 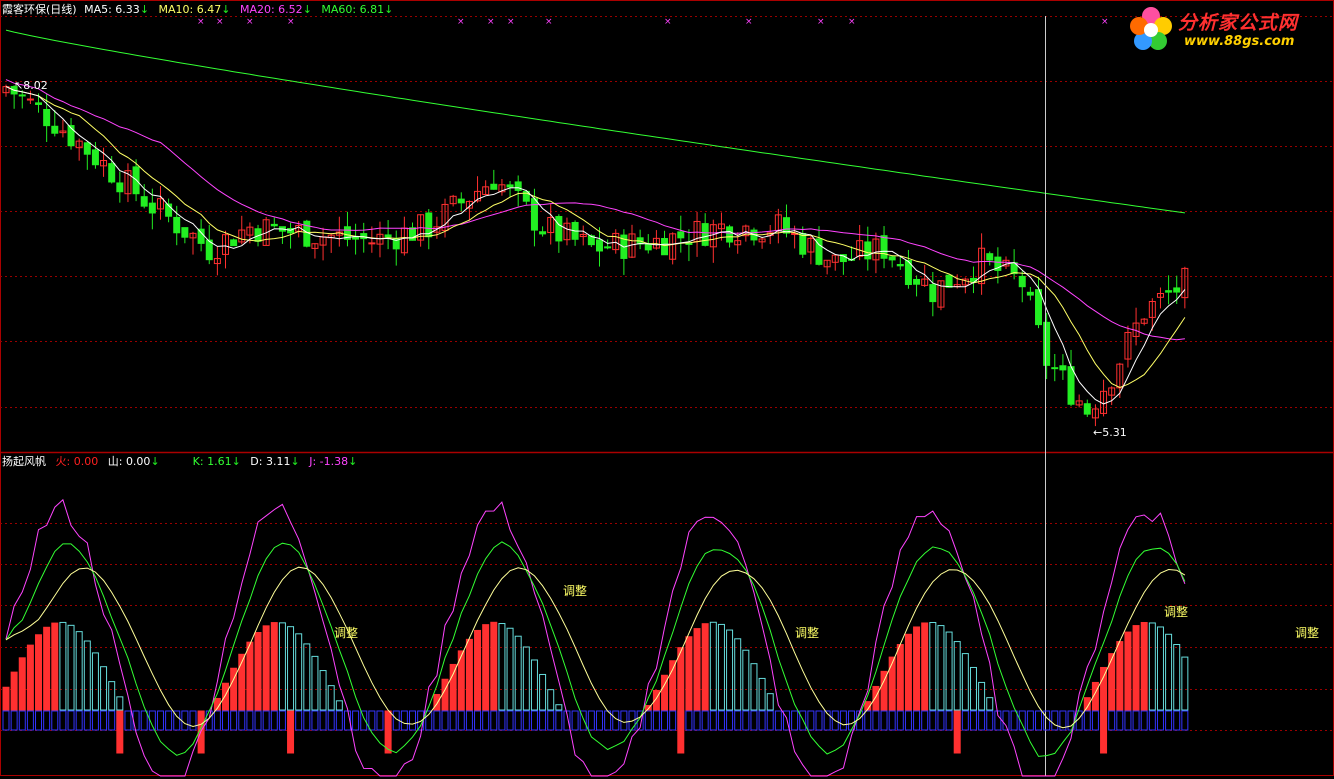 What do you see at coordinates (39, 9) in the screenshot?
I see `stock-name: 霞客环保(日线)` at bounding box center [39, 9].